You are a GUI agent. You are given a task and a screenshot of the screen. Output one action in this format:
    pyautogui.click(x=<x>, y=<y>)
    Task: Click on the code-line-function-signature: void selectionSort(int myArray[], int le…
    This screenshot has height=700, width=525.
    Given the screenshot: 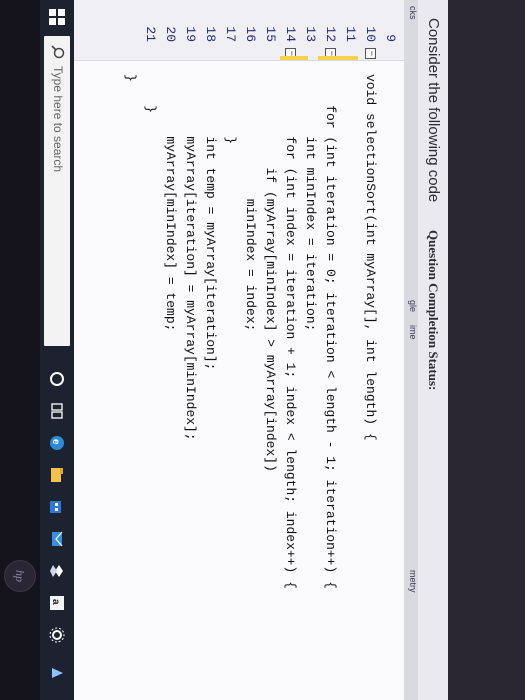 What is the action you would take?
    pyautogui.click(x=370, y=257)
    